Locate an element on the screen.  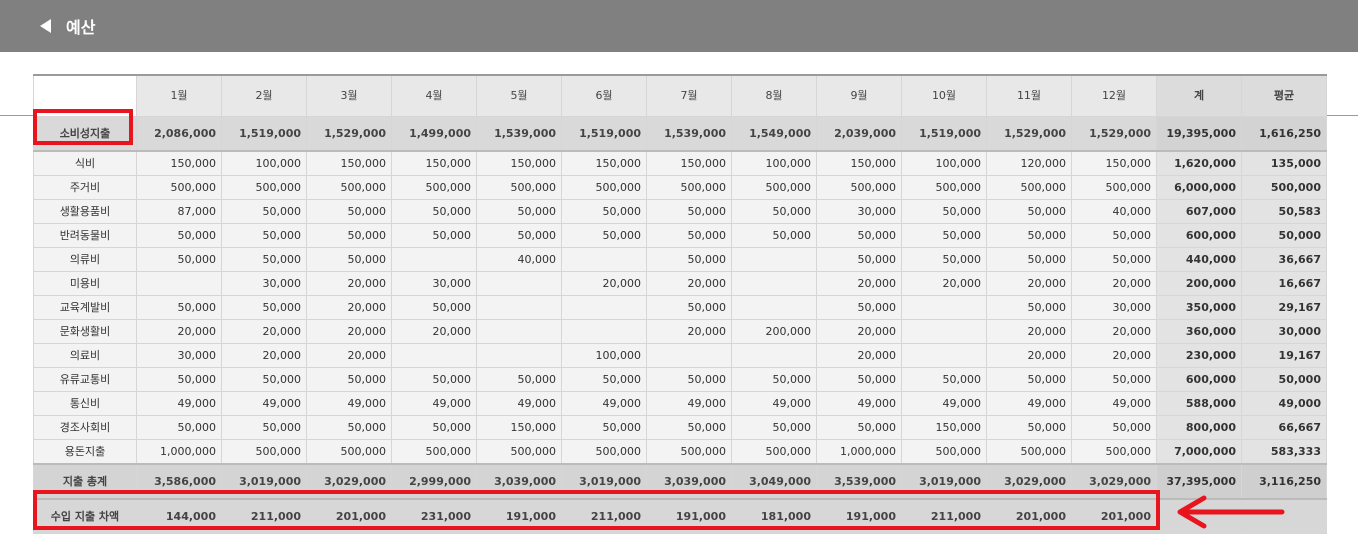
month-value-cell: 30,000 is located at coordinates (434, 283).